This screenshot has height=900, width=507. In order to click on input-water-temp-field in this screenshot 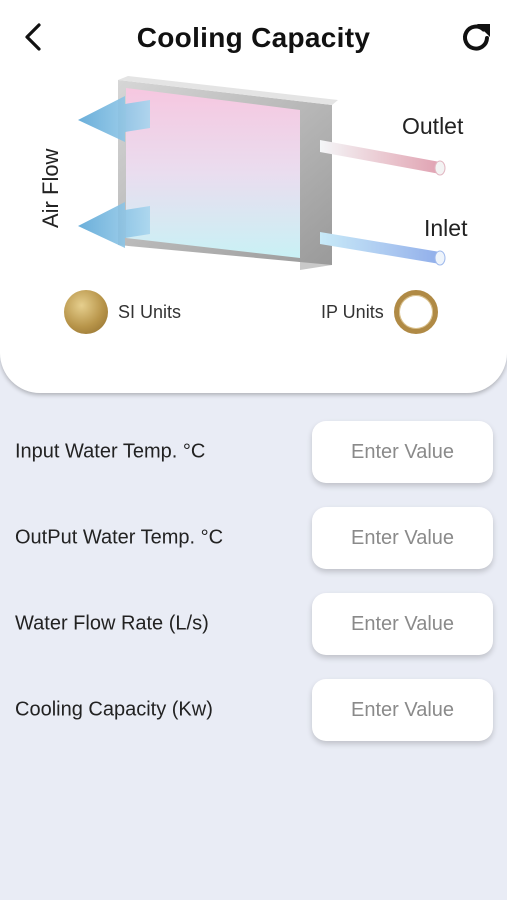, I will do `click(402, 452)`.